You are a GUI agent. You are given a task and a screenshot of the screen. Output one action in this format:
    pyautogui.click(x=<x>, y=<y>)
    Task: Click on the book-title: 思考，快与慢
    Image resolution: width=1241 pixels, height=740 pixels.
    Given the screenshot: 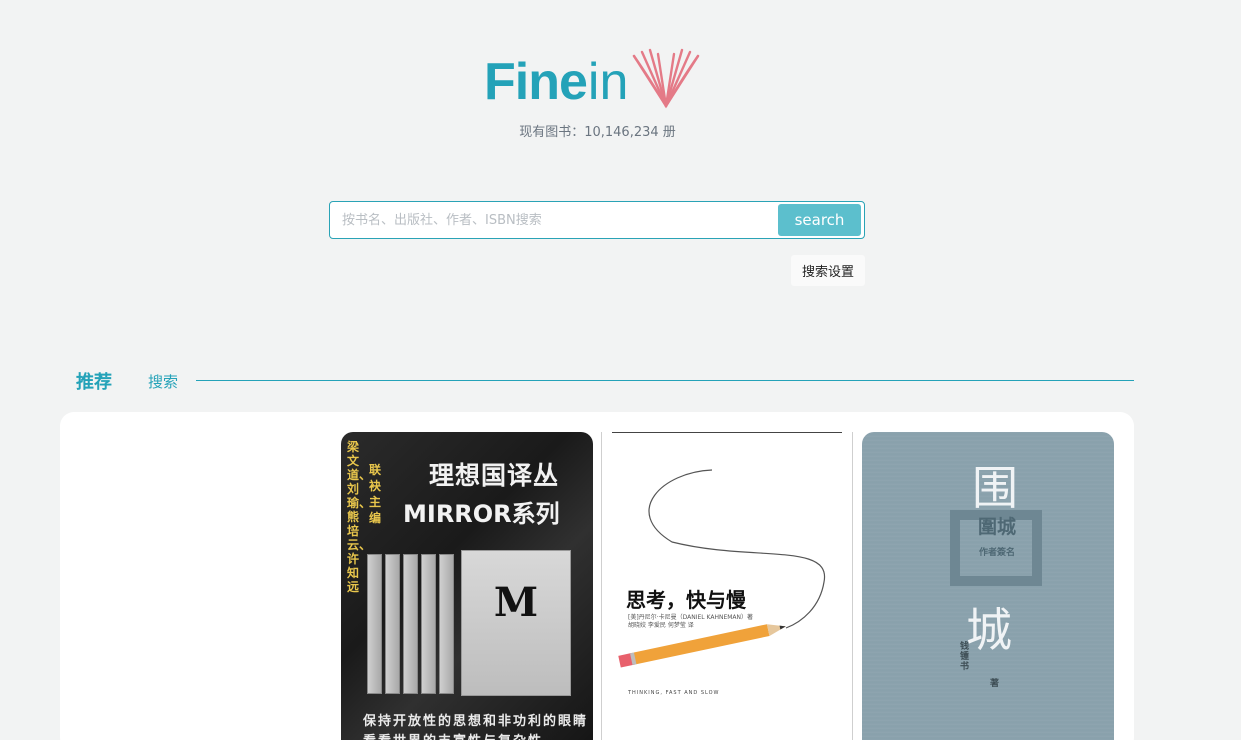 What is the action you would take?
    pyautogui.click(x=686, y=600)
    